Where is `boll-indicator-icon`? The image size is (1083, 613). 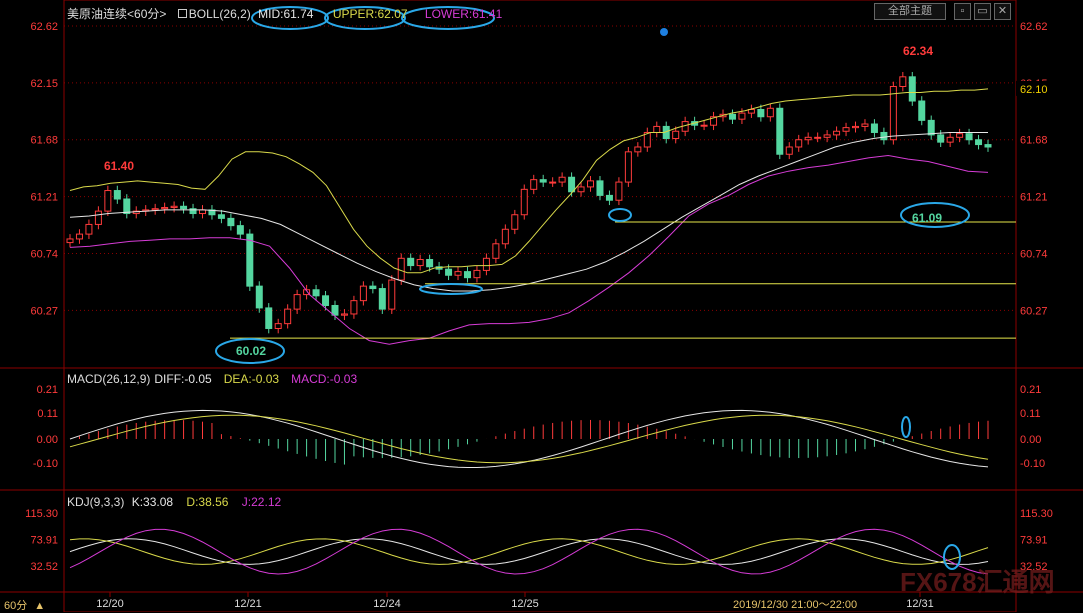
boll-indicator-icon is located at coordinates (182, 13).